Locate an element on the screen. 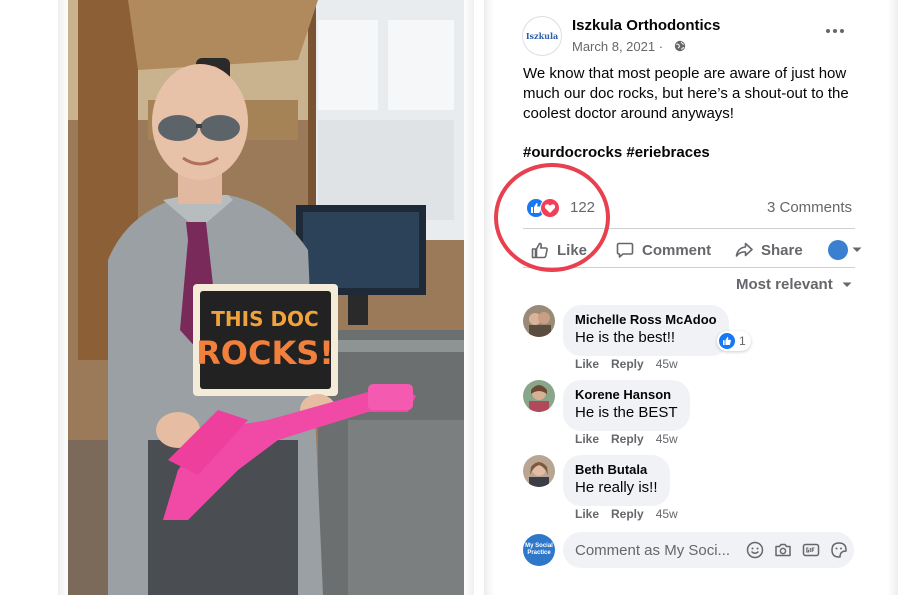 The image size is (908, 595). more-options-icon is located at coordinates (835, 31).